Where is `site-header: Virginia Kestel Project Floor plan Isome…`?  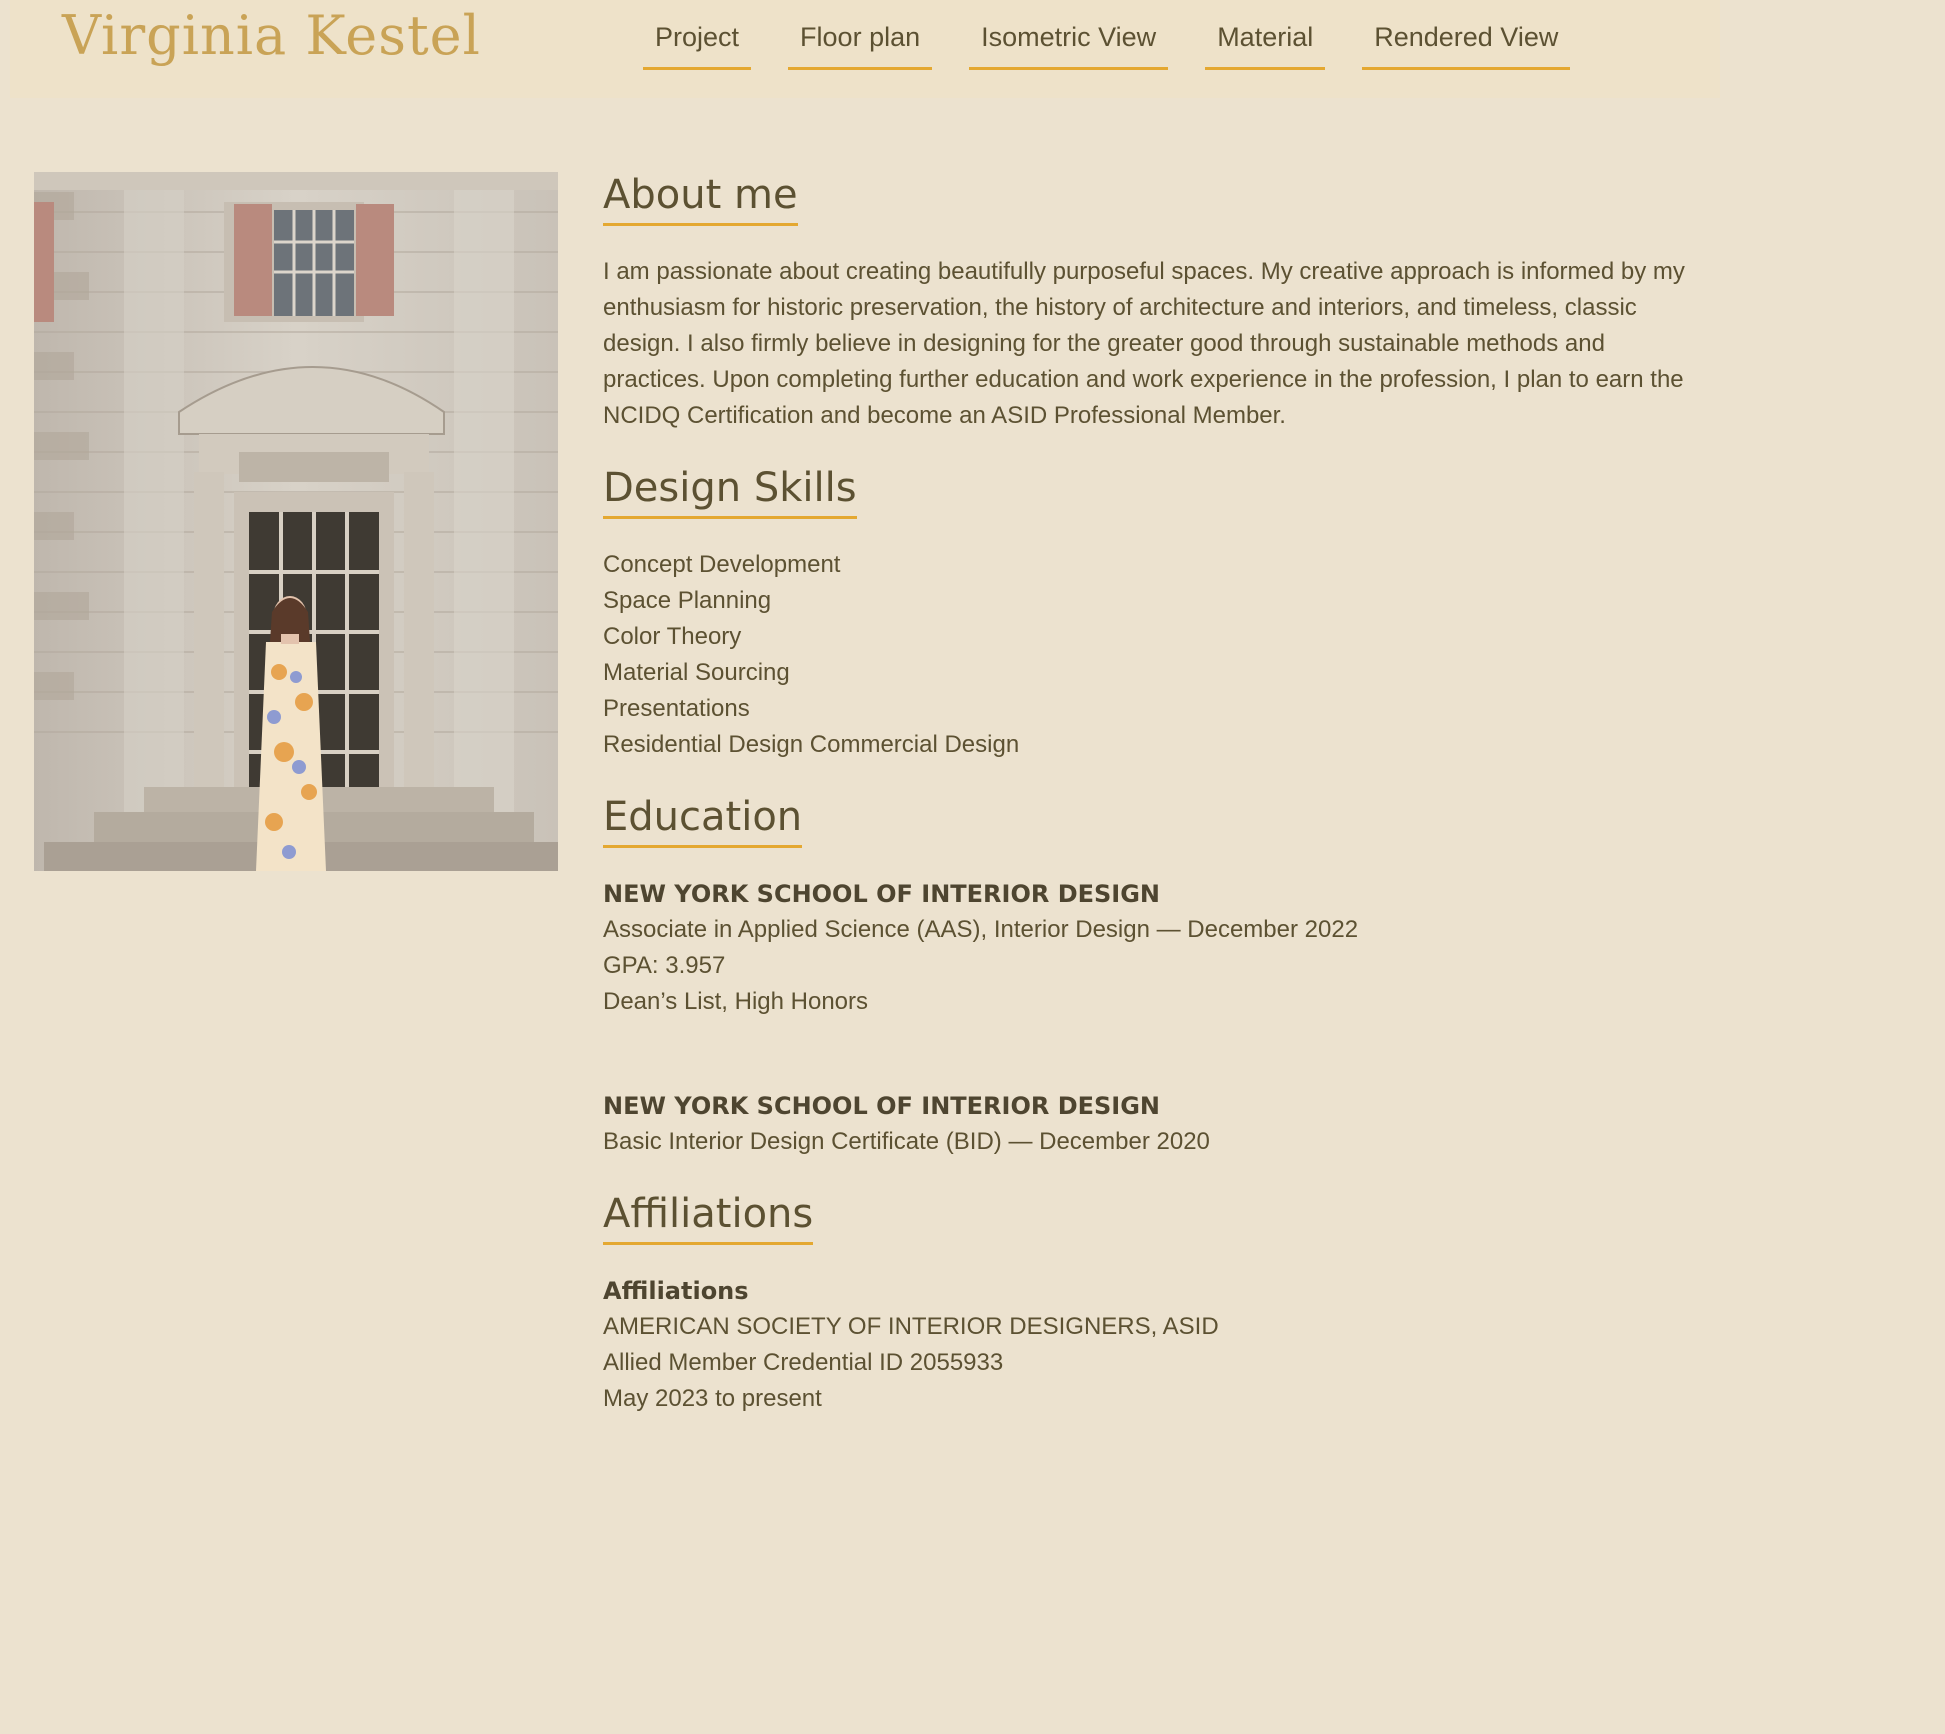
site-header: Virginia Kestel Project Floor plan Isome… is located at coordinates (865, 49).